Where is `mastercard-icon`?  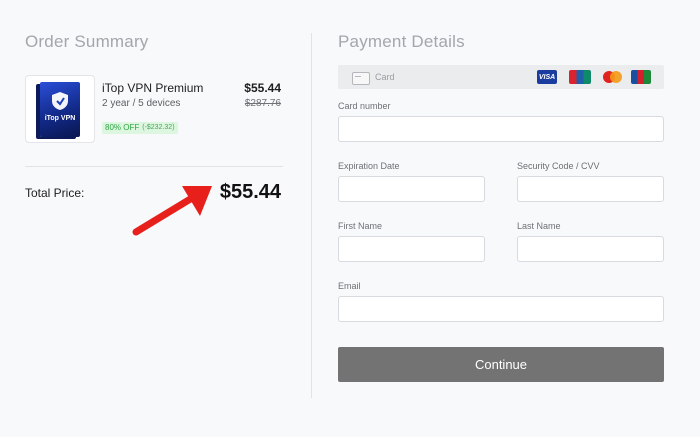
mastercard-icon is located at coordinates (612, 77).